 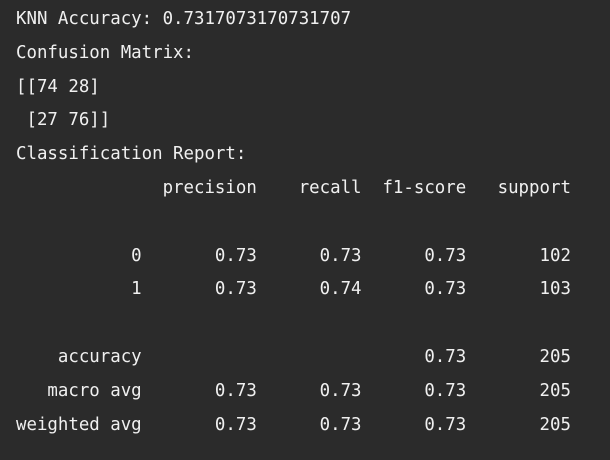 What do you see at coordinates (58, 86) in the screenshot?
I see `confusion-matrix-row-1: [[74 28]` at bounding box center [58, 86].